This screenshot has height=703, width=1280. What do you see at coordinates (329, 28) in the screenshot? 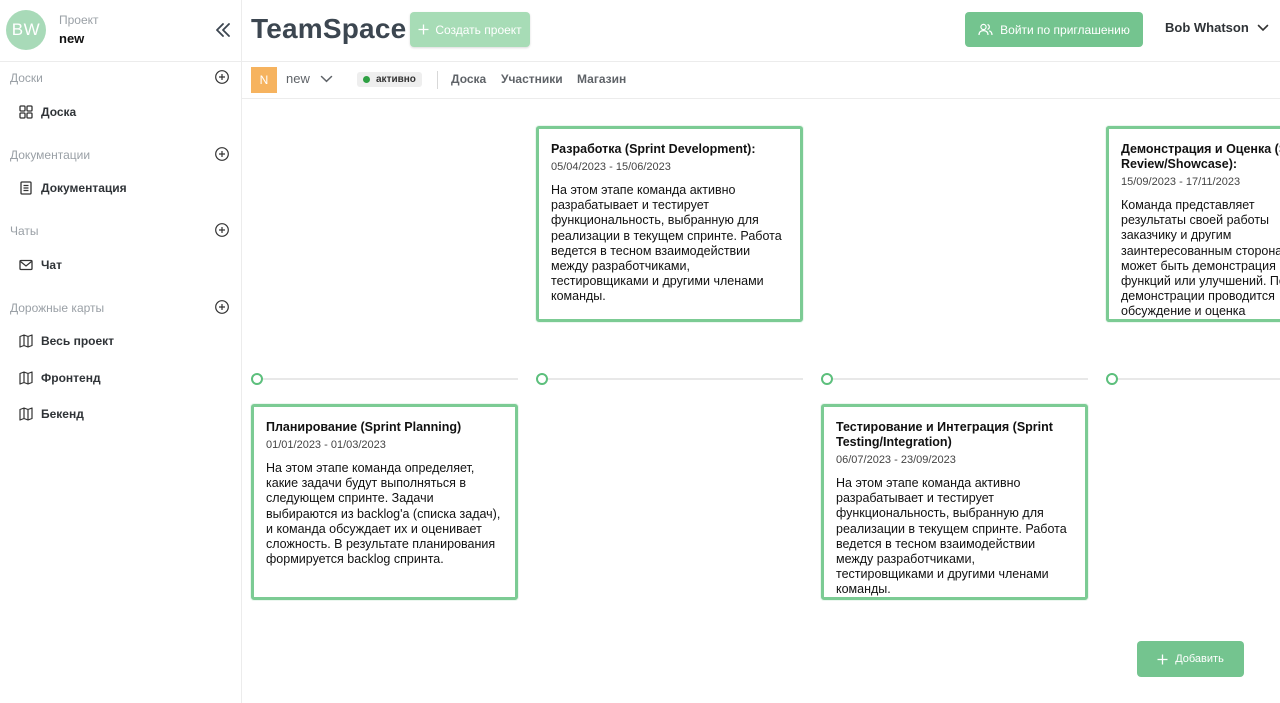
I see `app-title: TeamSpace` at bounding box center [329, 28].